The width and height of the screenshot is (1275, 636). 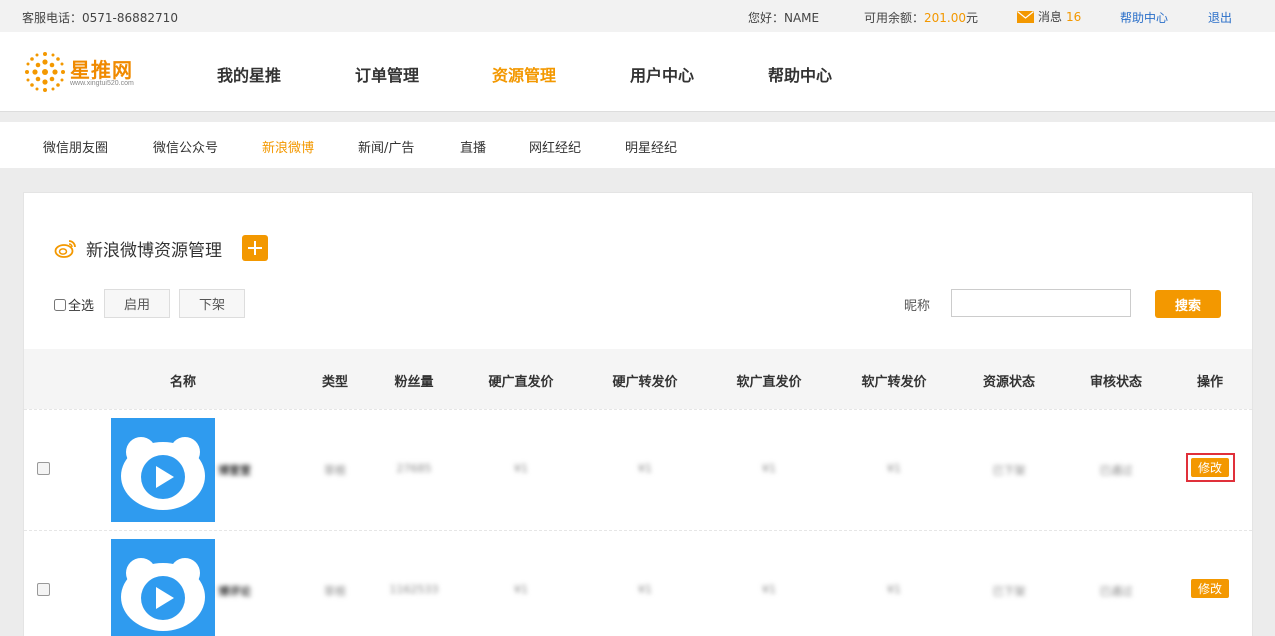 What do you see at coordinates (81, 306) in the screenshot?
I see `select-all-label: 全选` at bounding box center [81, 306].